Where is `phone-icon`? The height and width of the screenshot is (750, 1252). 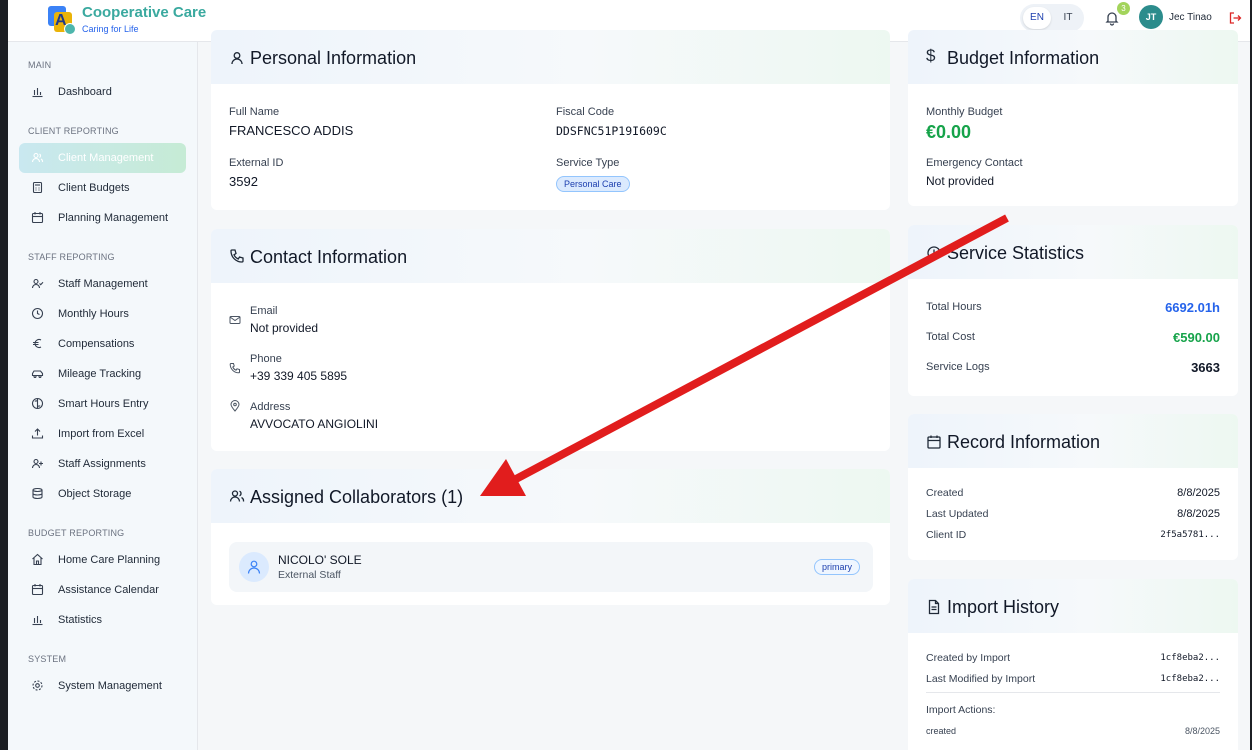 phone-icon is located at coordinates (237, 256).